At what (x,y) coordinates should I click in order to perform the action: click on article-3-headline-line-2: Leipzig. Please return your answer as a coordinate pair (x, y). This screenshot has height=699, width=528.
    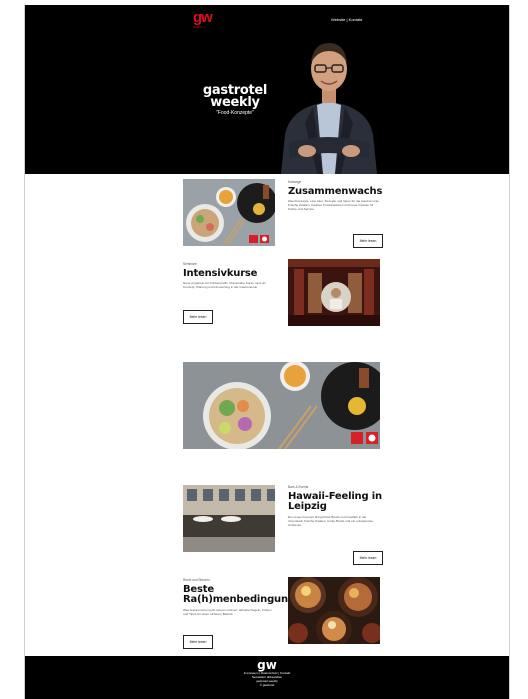
    Looking at the image, I should click on (307, 506).